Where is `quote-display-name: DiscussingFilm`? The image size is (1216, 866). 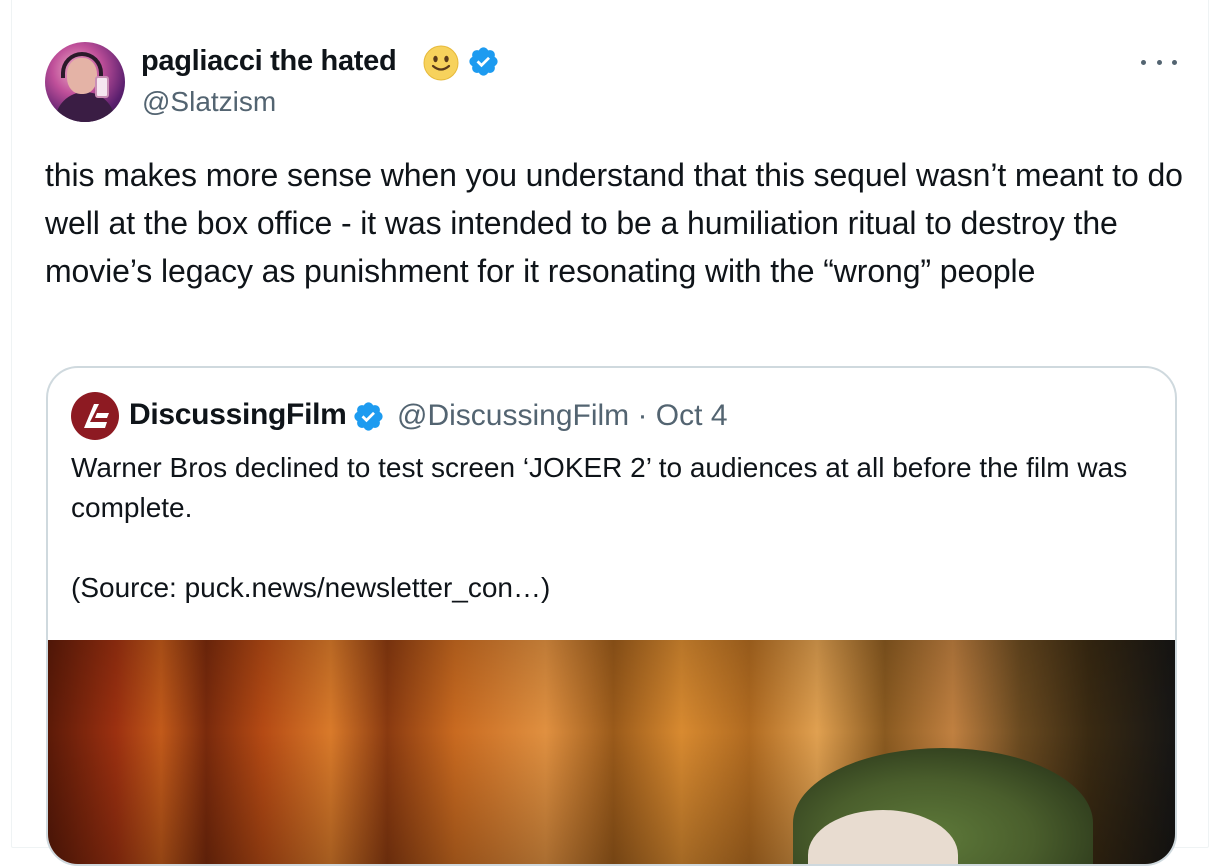
quote-display-name: DiscussingFilm is located at coordinates (238, 415).